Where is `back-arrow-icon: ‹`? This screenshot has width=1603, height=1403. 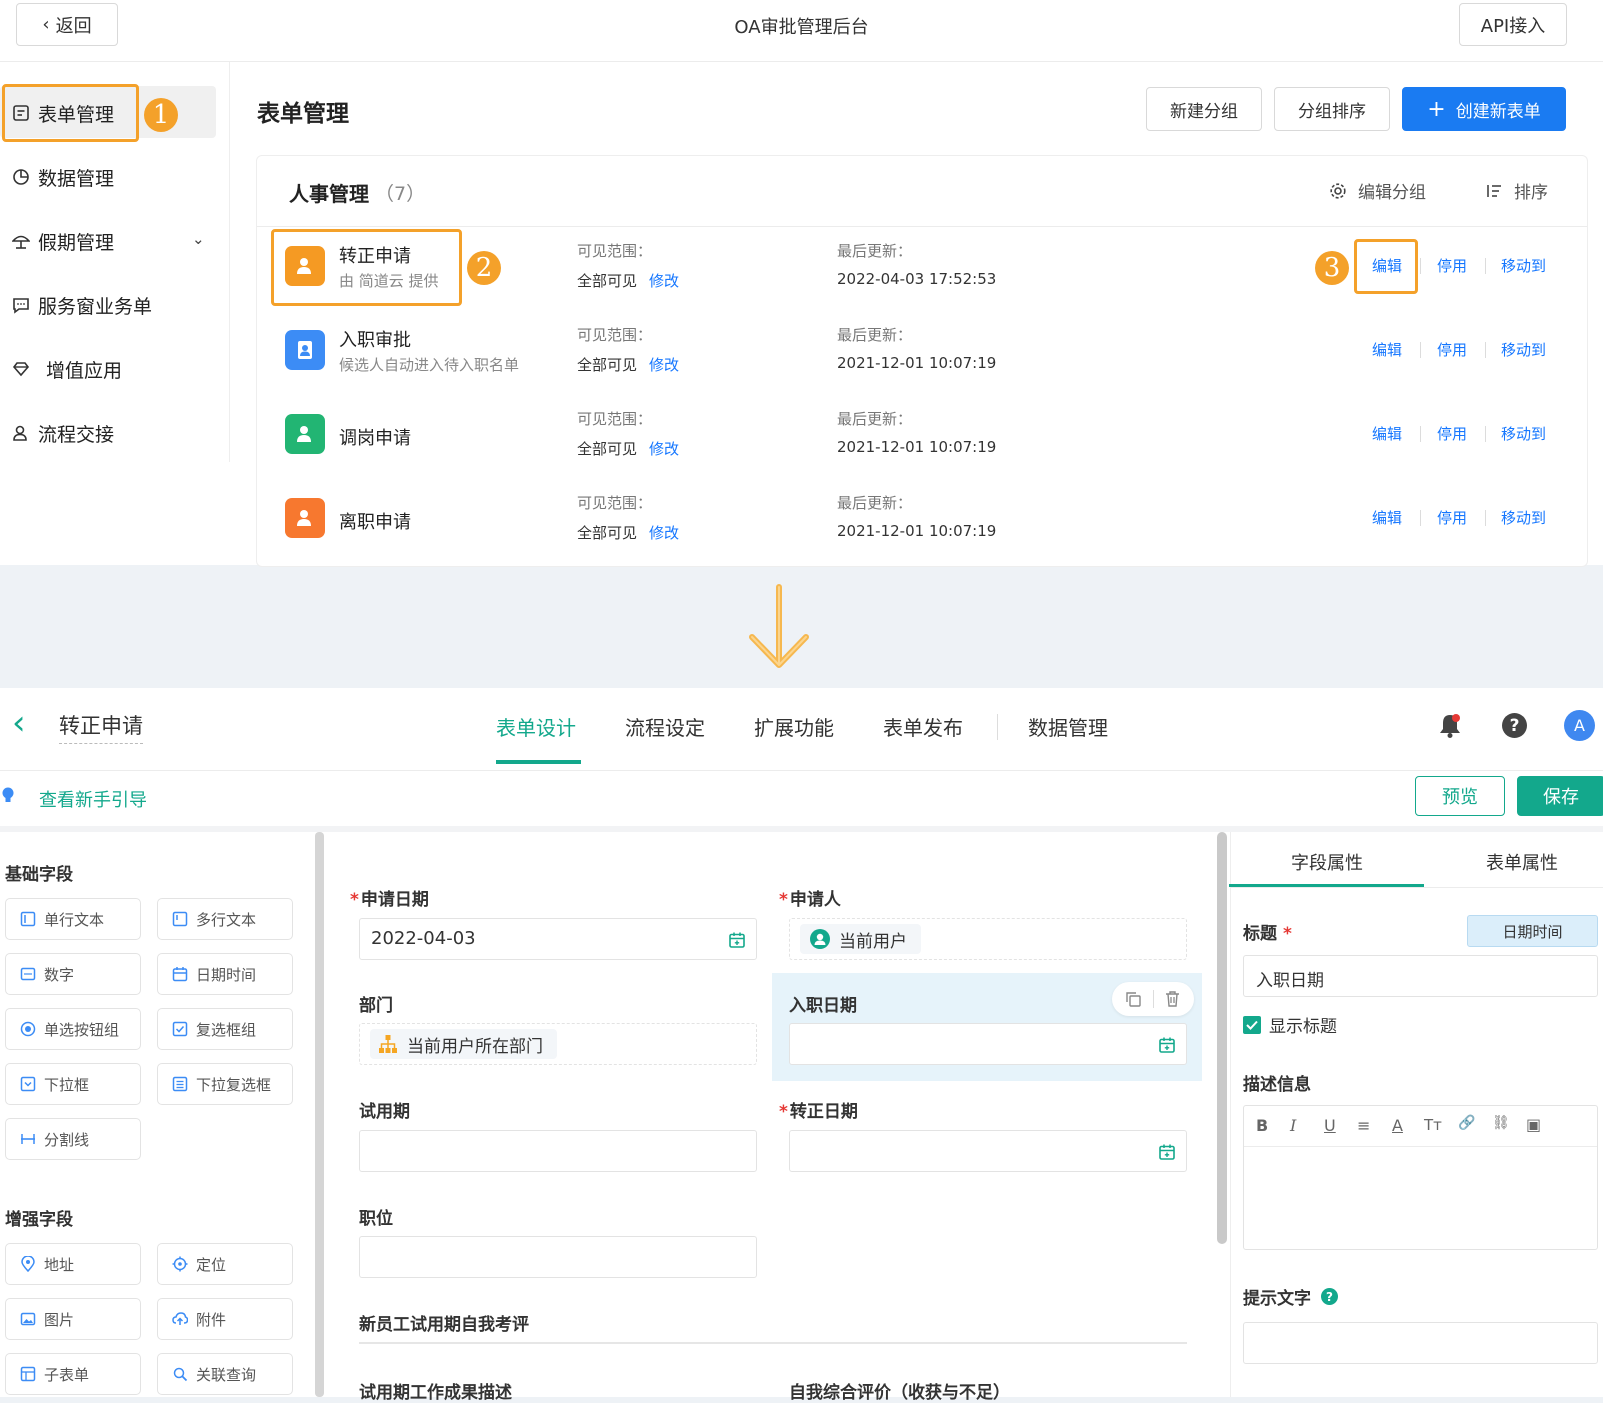 back-arrow-icon: ‹ is located at coordinates (19, 723).